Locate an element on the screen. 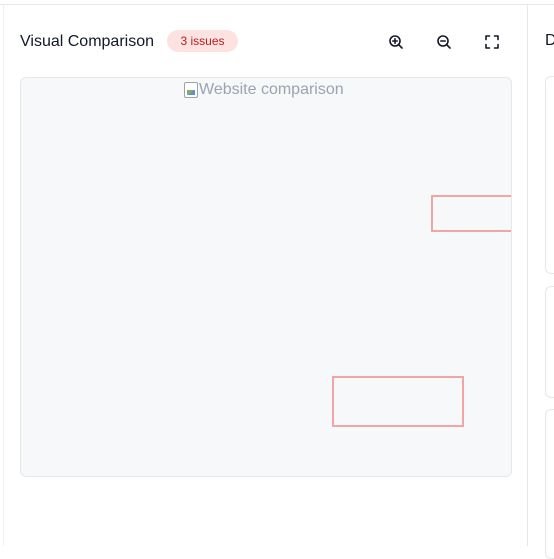 The image size is (554, 559). zoom-in-button is located at coordinates (396, 42).